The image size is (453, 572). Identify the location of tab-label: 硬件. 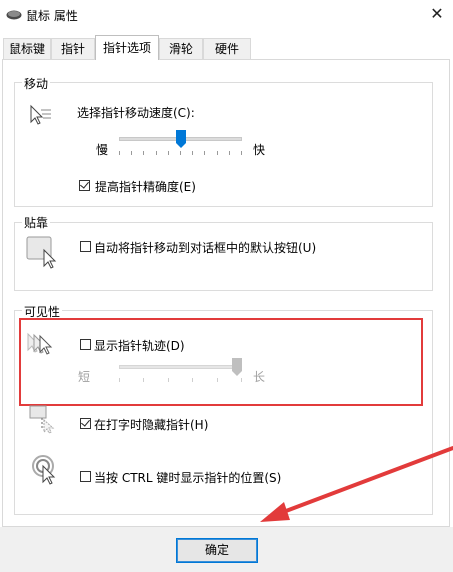
(226, 49).